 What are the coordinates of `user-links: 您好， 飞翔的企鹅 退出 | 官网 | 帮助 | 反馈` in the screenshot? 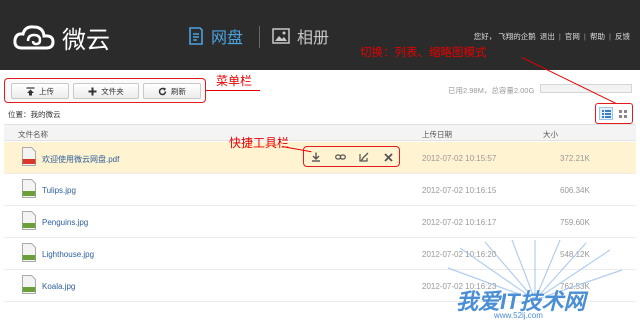 It's located at (551, 36).